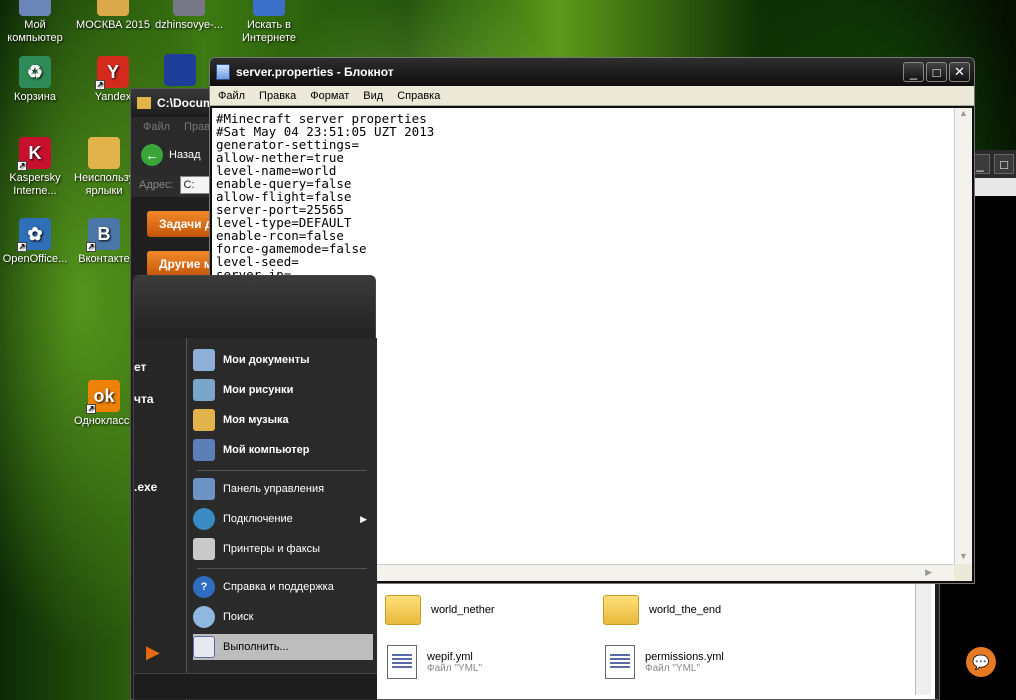 The width and height of the screenshot is (1016, 700). I want to click on scroll-up-arrow-icon: ▲, so click(963, 115).